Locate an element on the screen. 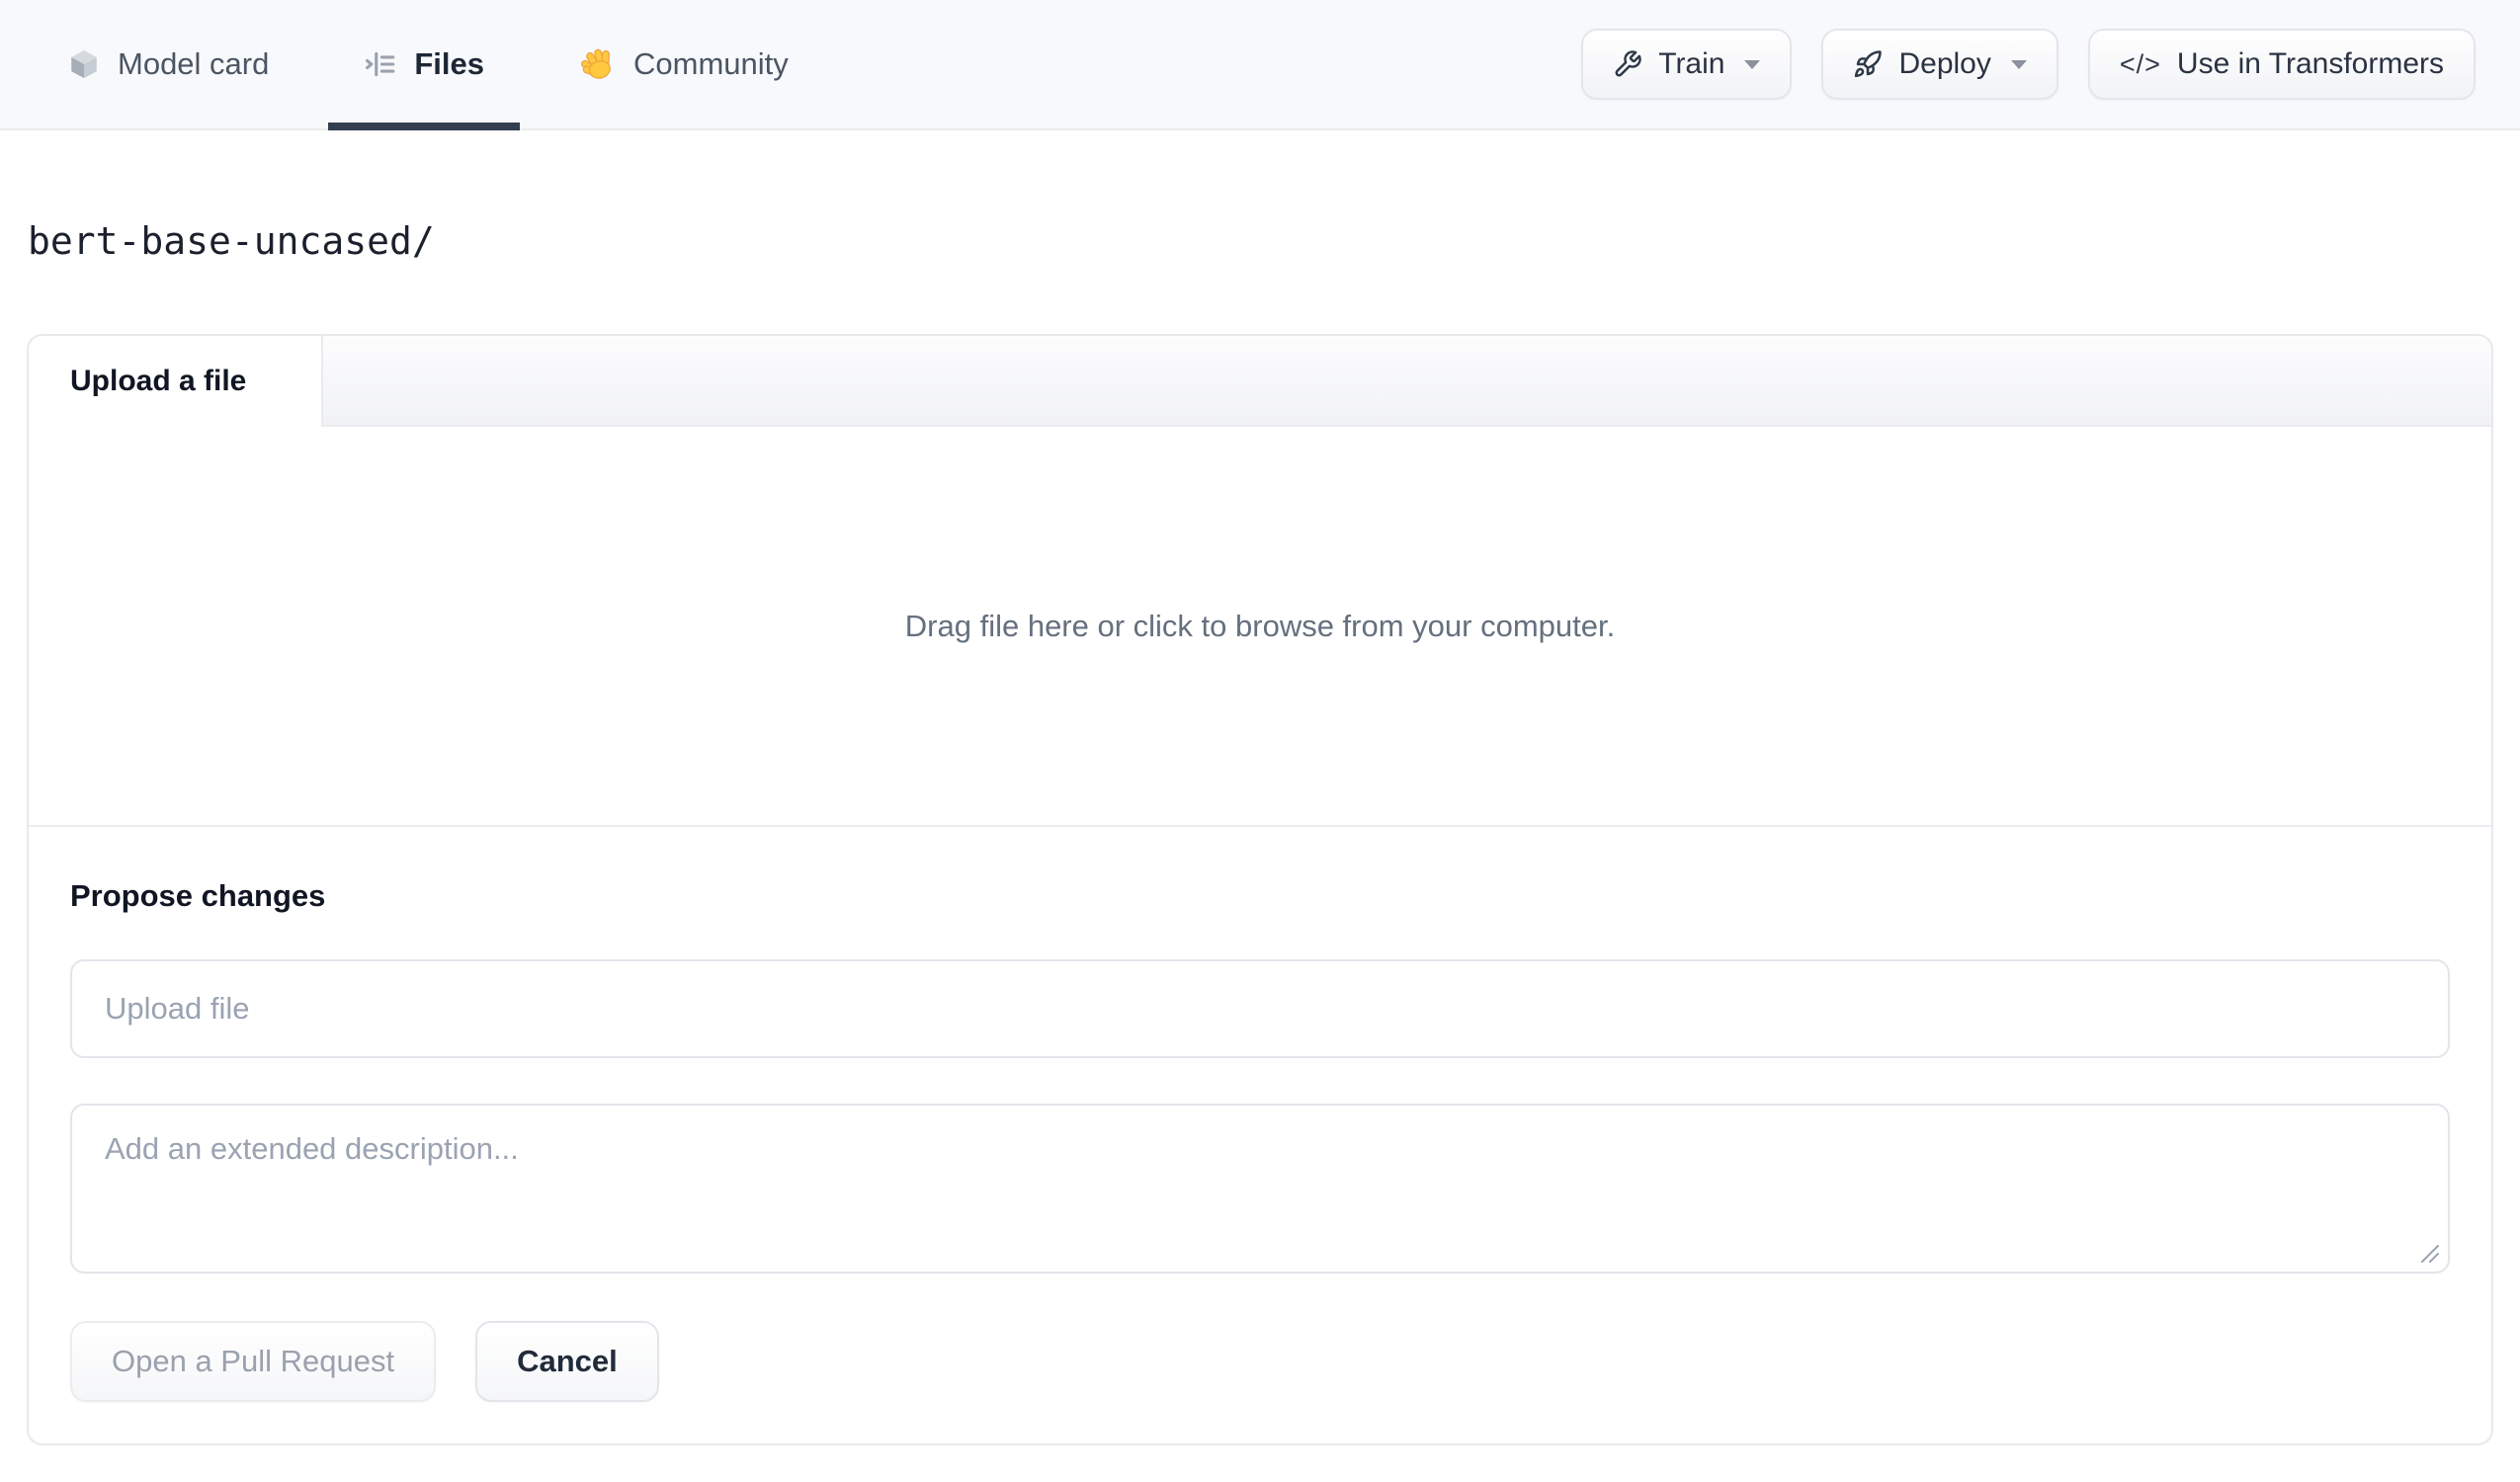  tab-label: Files is located at coordinates (449, 63).